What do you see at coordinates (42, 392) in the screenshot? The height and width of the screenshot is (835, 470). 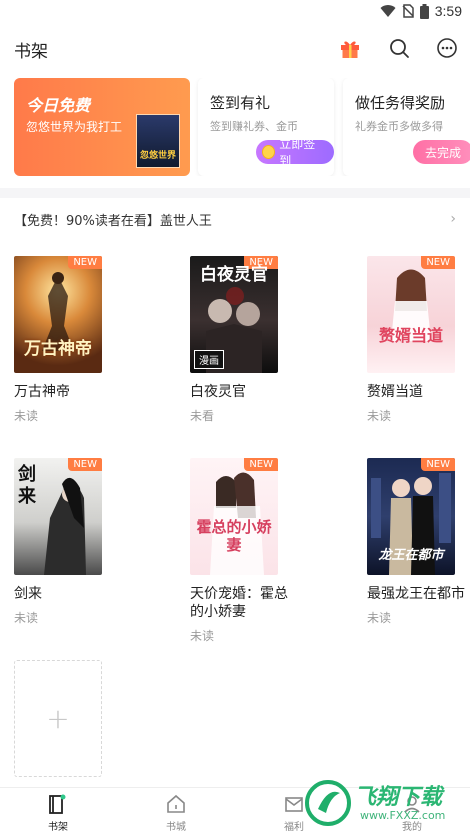 I see `book-title: 万古神帝` at bounding box center [42, 392].